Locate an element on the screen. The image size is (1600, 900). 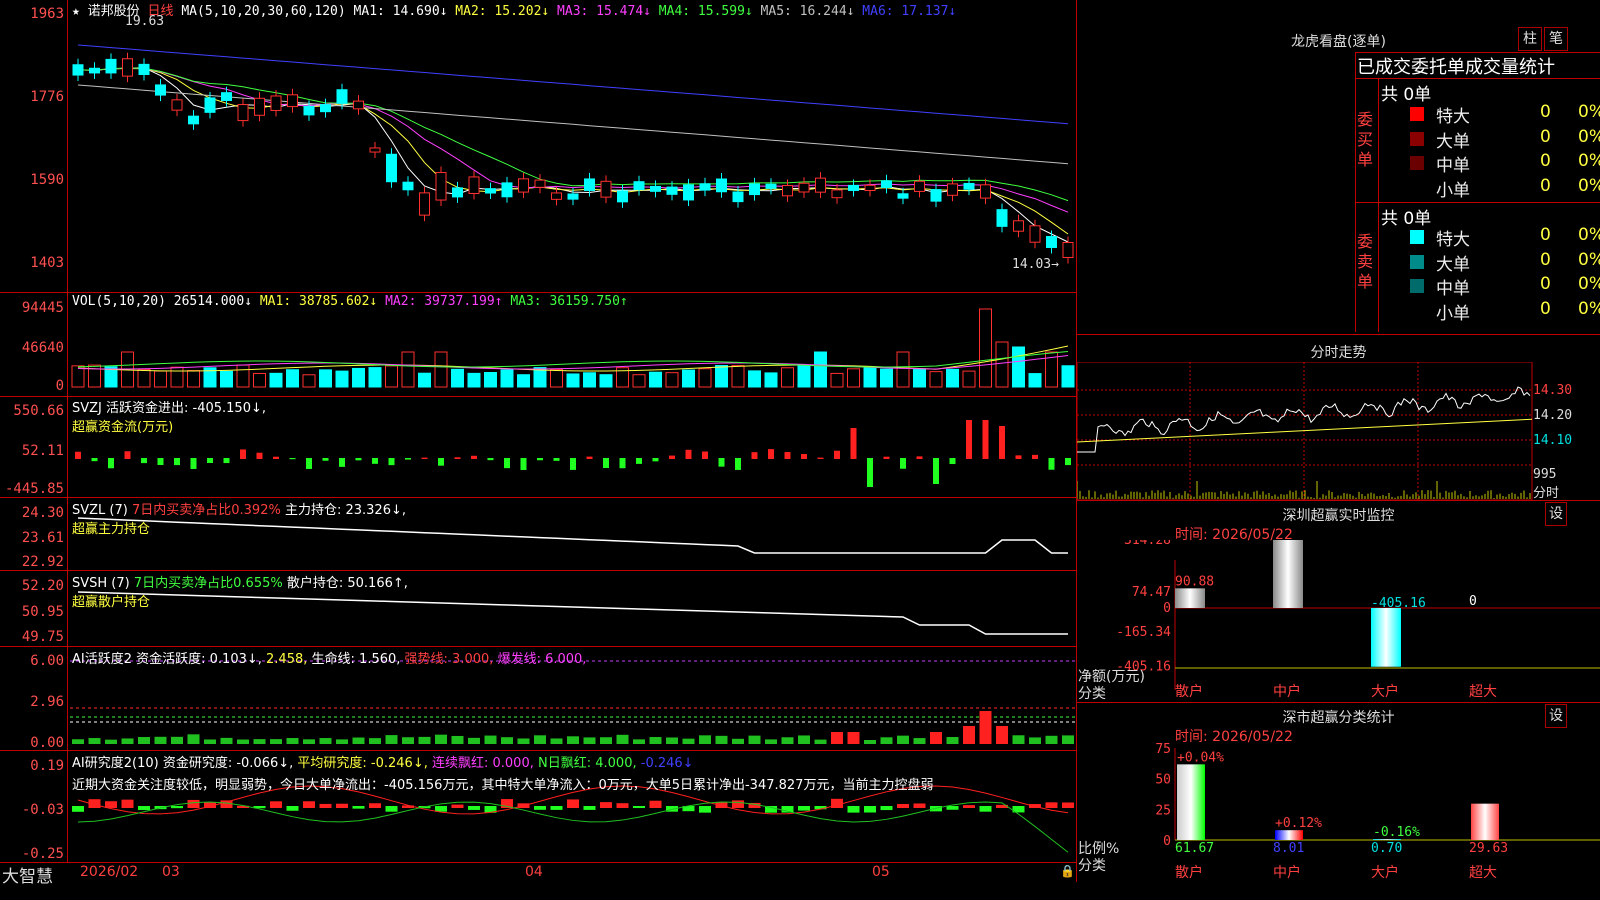
cls-settings-button: 设 is located at coordinates (1556, 716).